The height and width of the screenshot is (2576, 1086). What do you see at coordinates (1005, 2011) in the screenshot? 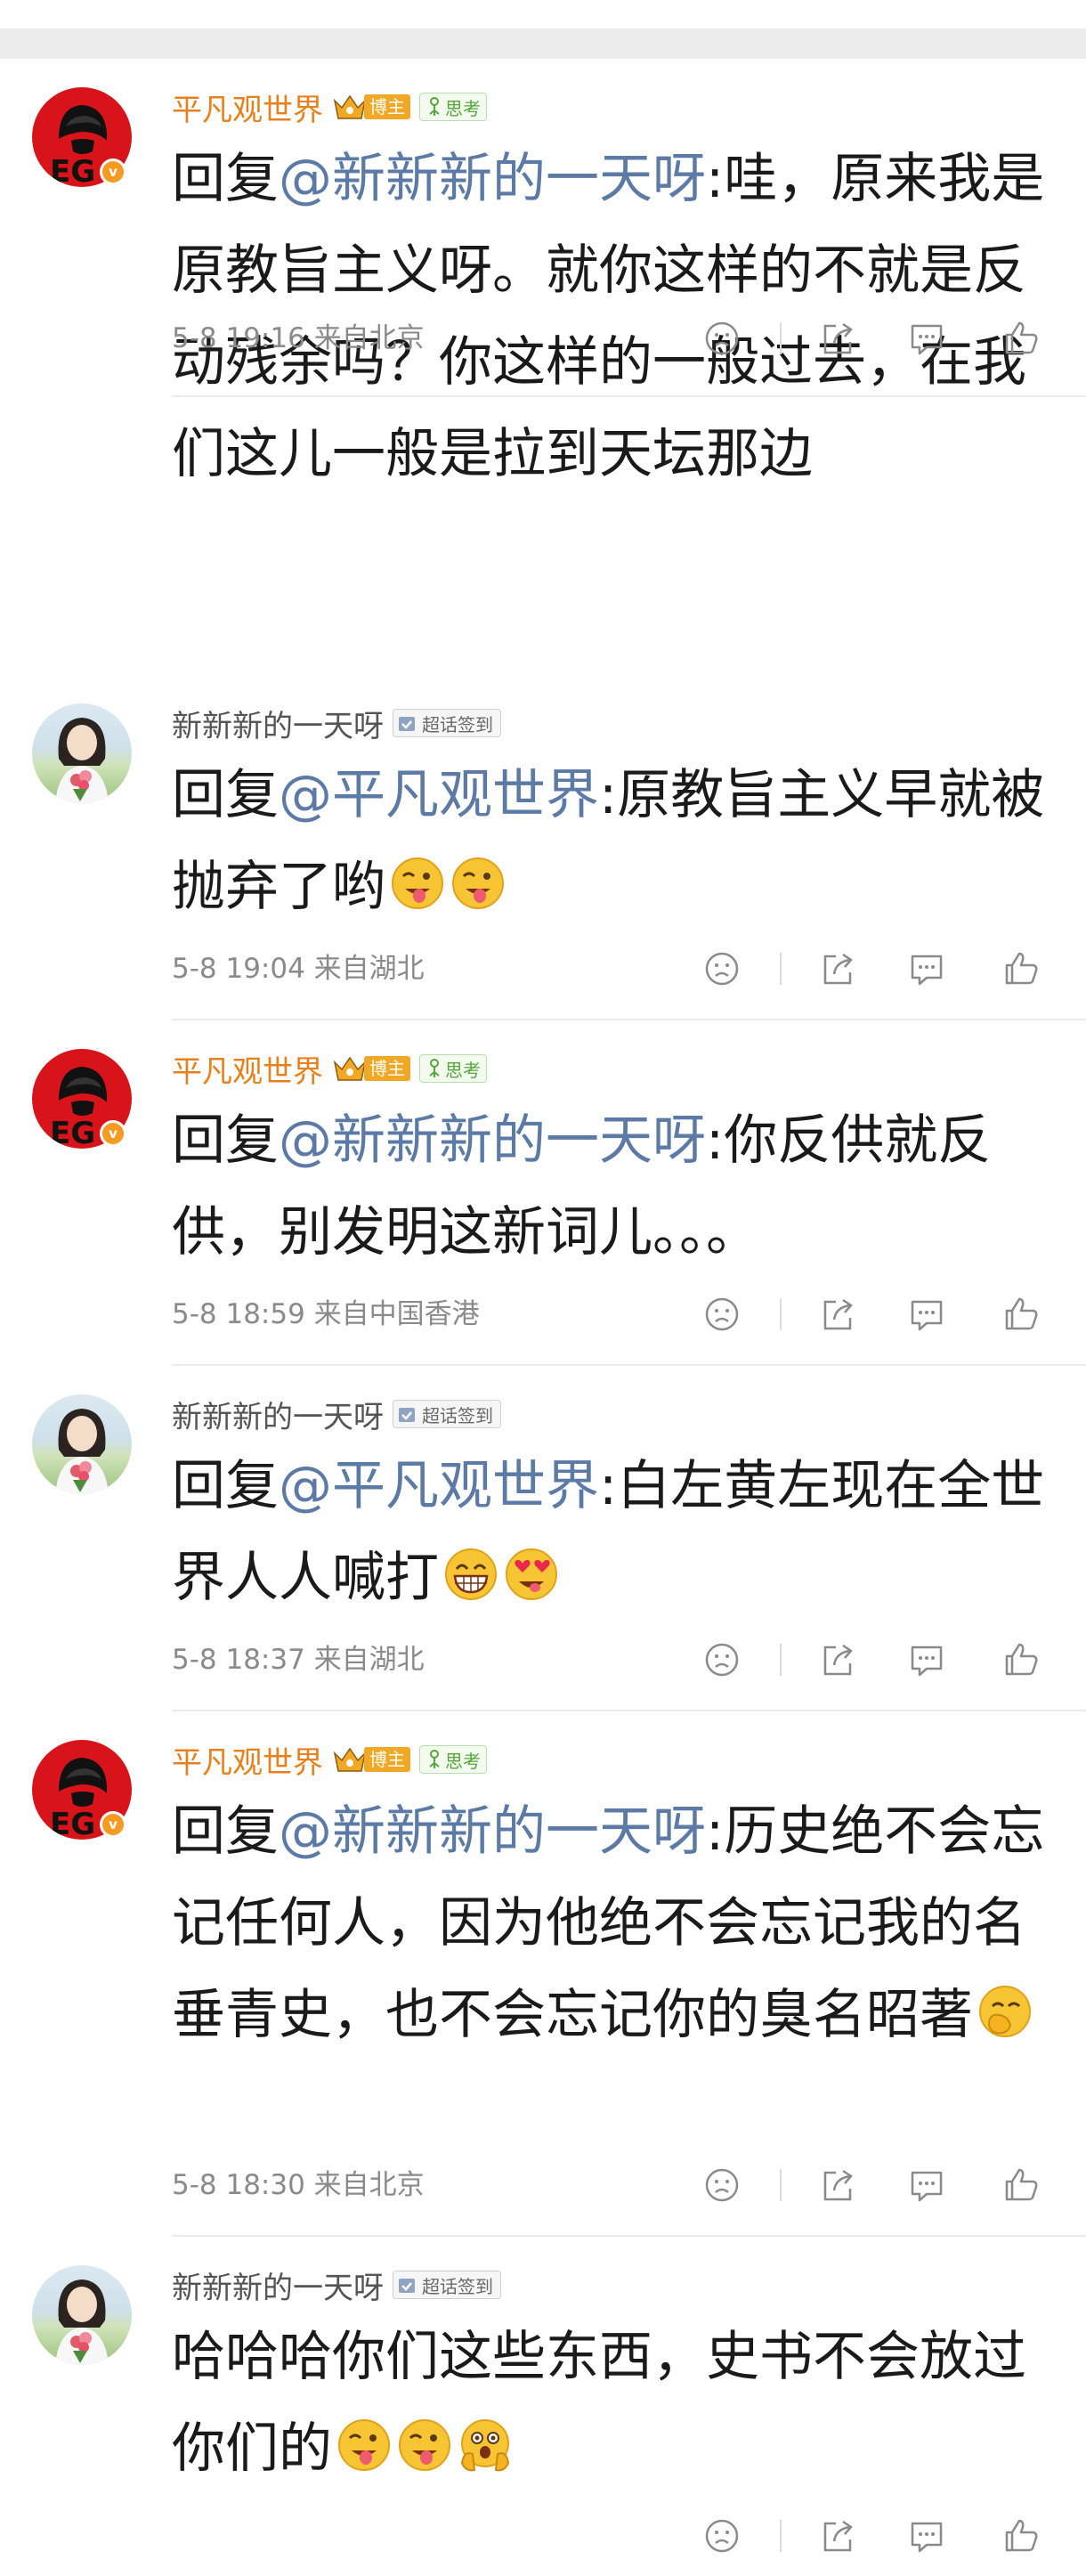
I see `hand-over-mouth-emoji` at bounding box center [1005, 2011].